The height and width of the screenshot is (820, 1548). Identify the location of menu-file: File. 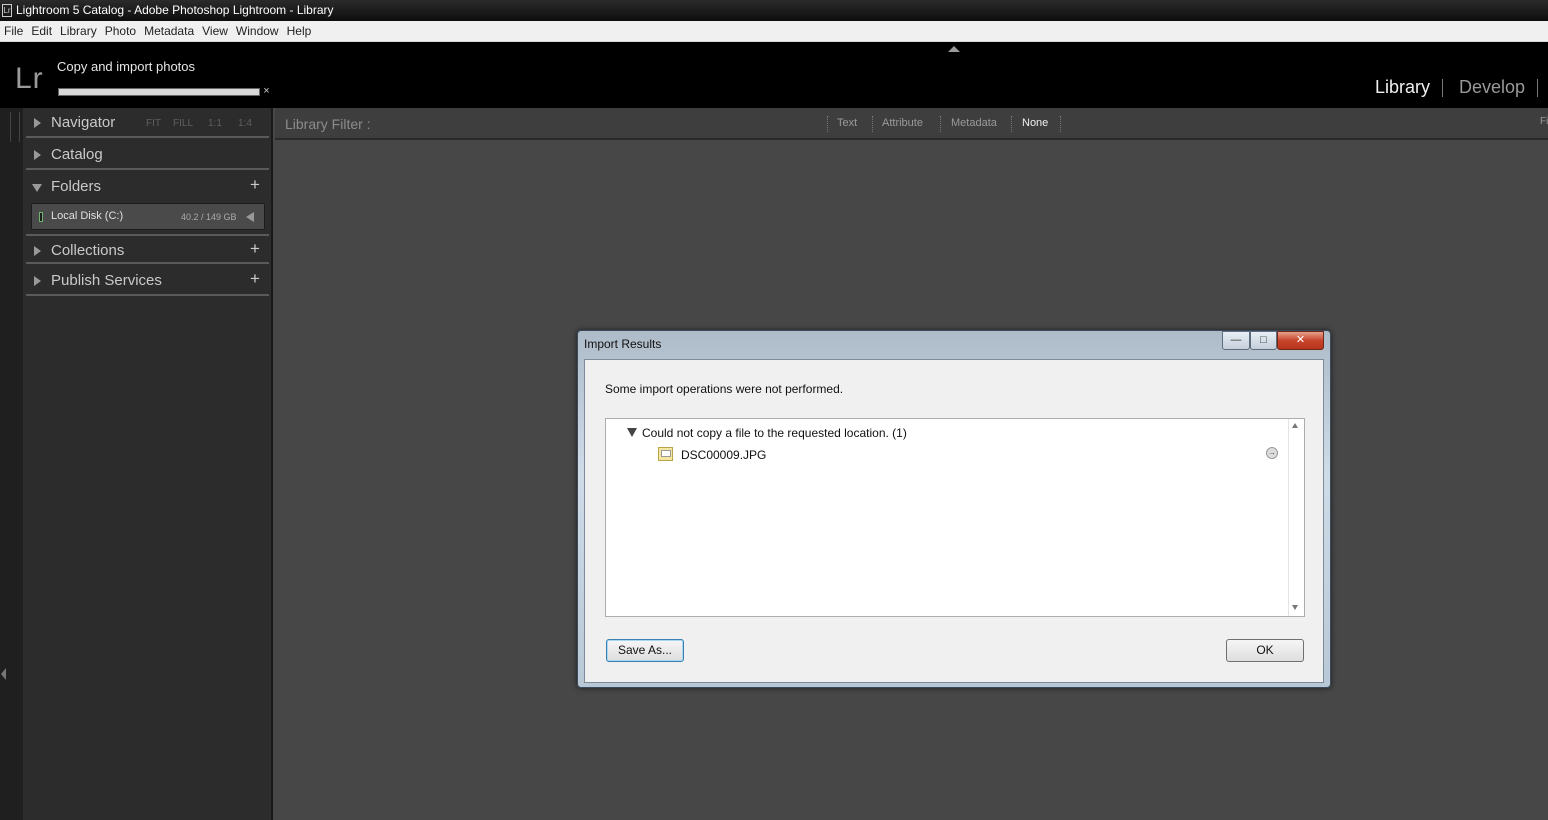
(13, 31).